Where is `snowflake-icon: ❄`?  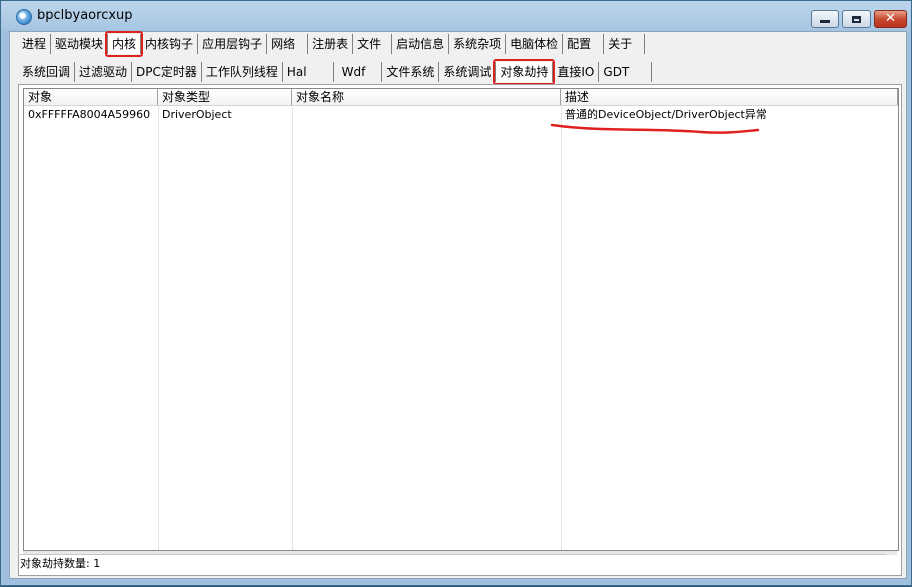 snowflake-icon: ❄ is located at coordinates (754, 526).